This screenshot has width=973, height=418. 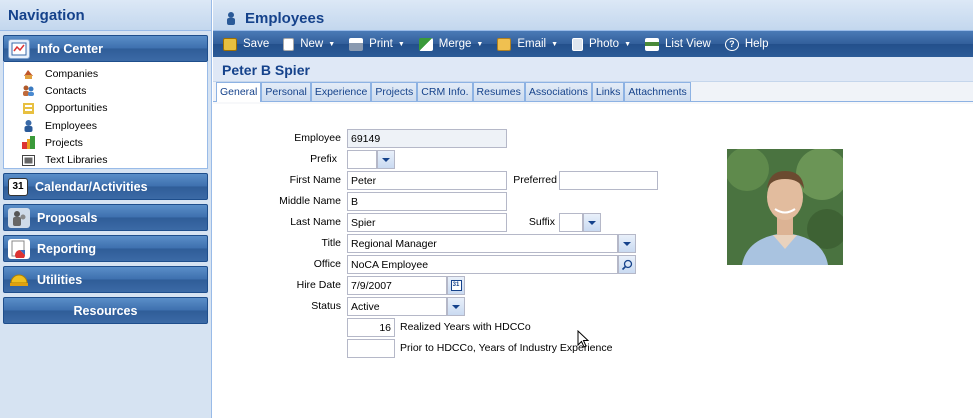 What do you see at coordinates (60, 279) in the screenshot?
I see `nav-section-label: Utilities` at bounding box center [60, 279].